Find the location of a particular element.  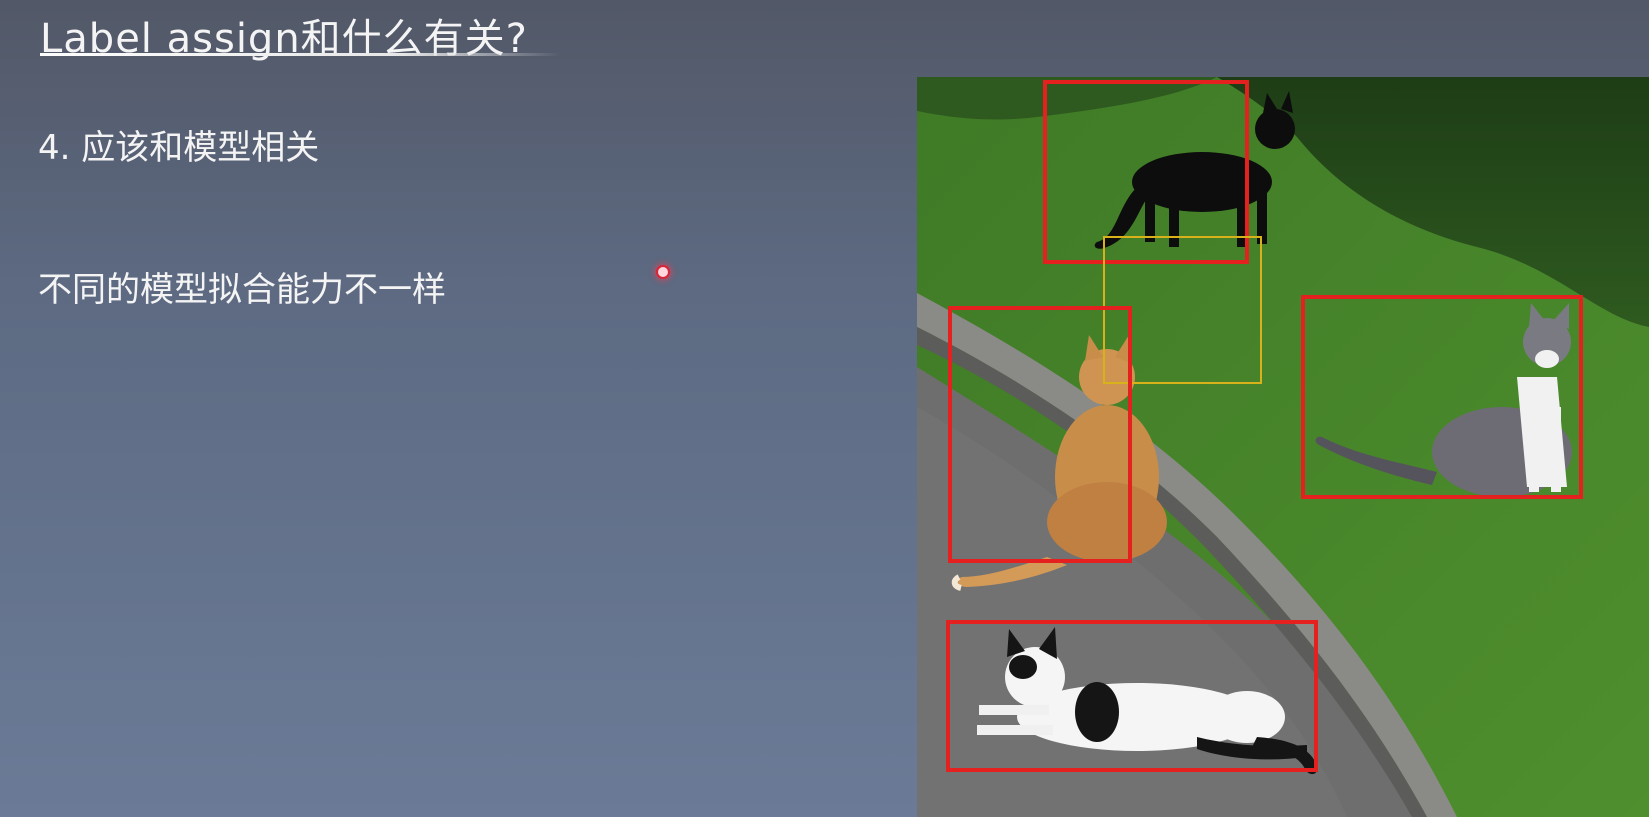

slide-body-line: 不同的模型拟合能力不一样 is located at coordinates (242, 290).